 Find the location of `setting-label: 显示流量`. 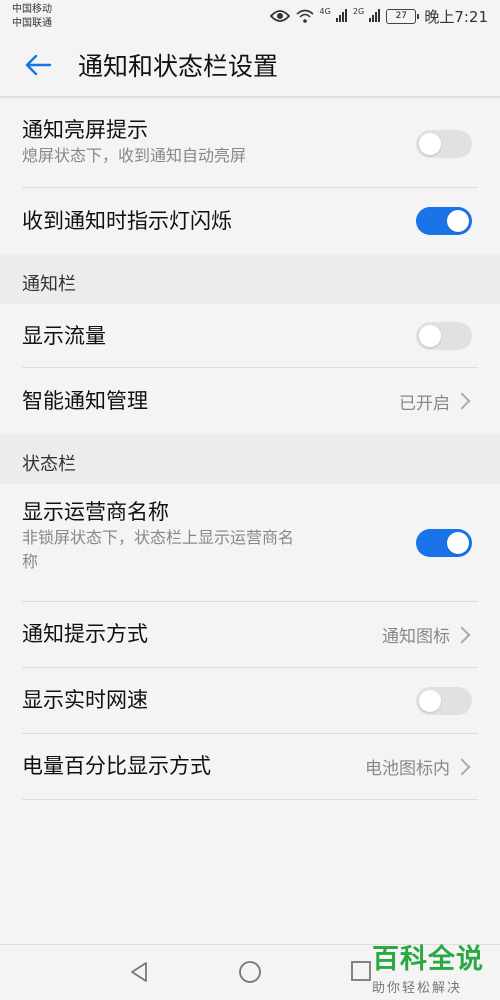

setting-label: 显示流量 is located at coordinates (64, 336).